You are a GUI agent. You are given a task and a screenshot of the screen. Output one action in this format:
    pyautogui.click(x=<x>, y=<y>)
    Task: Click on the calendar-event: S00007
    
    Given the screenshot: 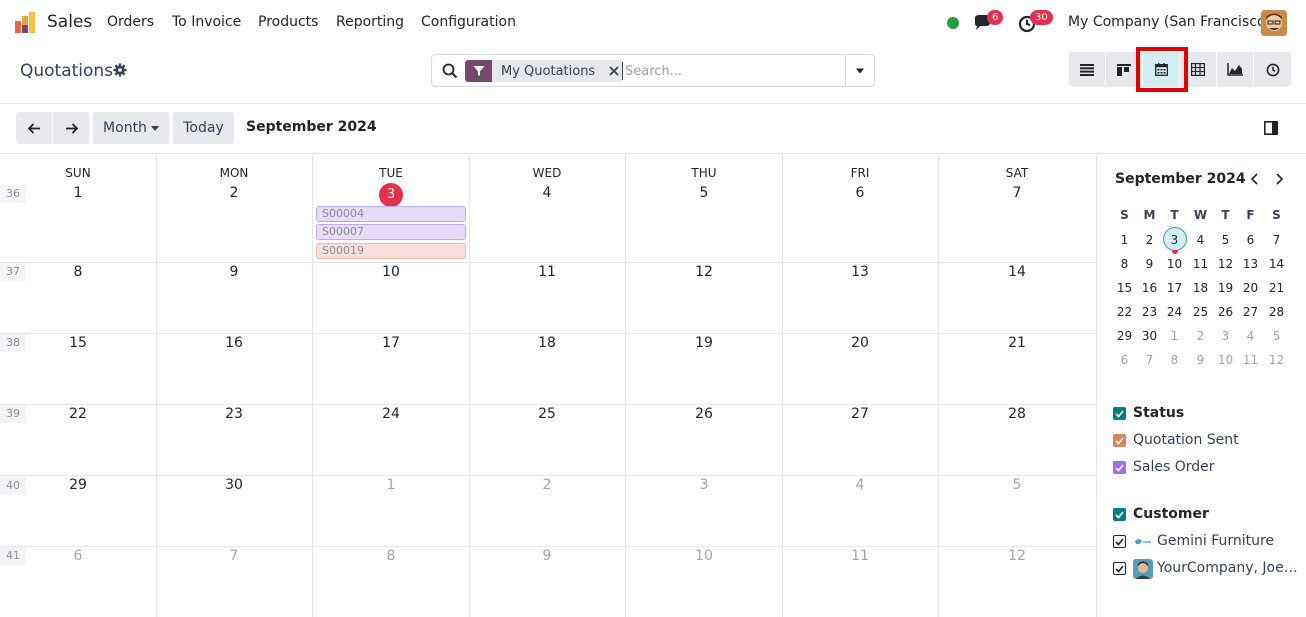 What is the action you would take?
    pyautogui.click(x=391, y=232)
    